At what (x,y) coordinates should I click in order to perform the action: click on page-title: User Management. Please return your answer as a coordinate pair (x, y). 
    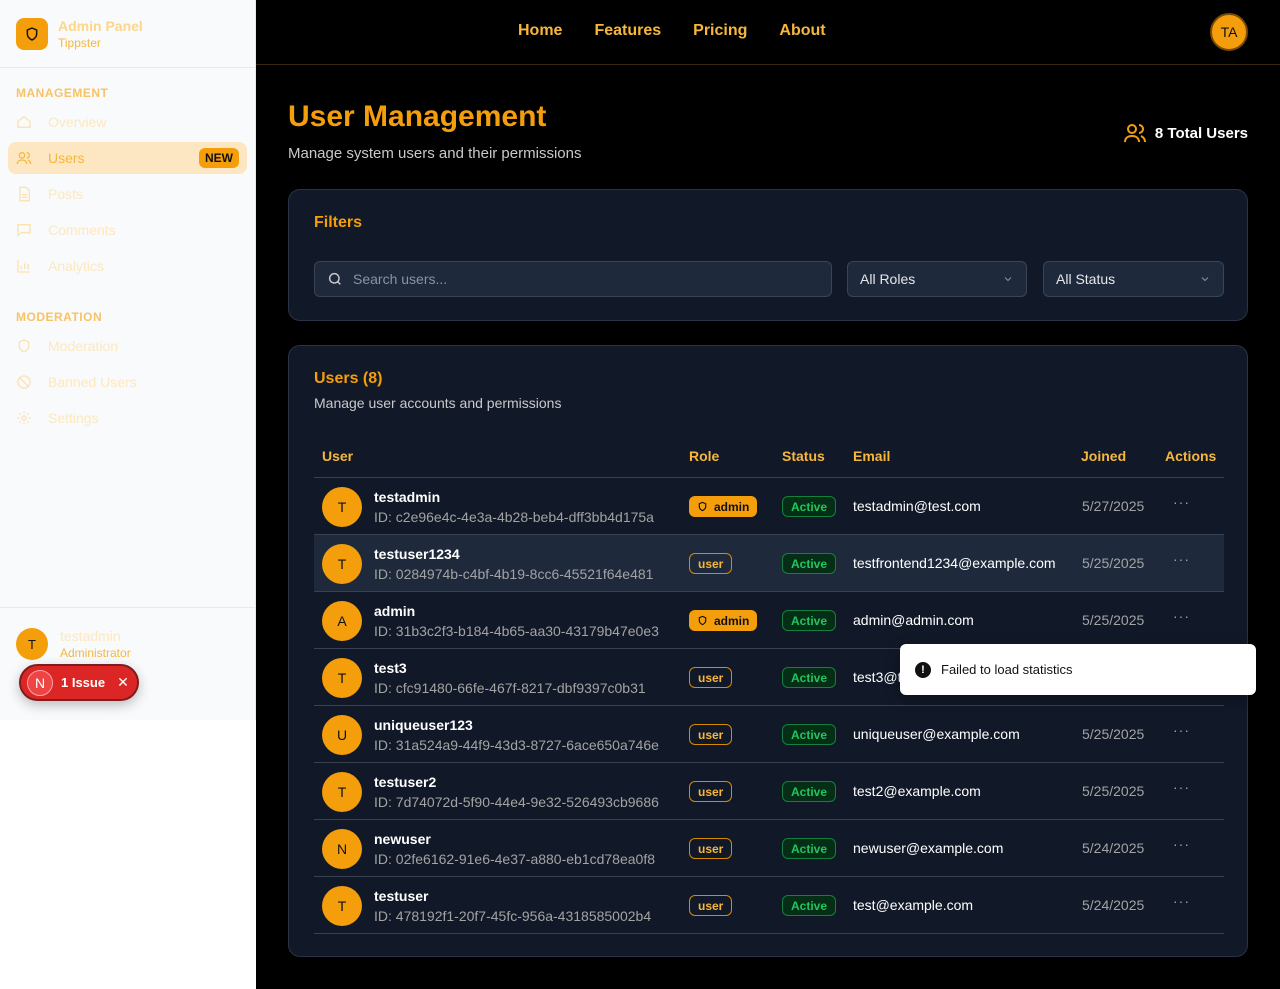
    Looking at the image, I should click on (417, 116).